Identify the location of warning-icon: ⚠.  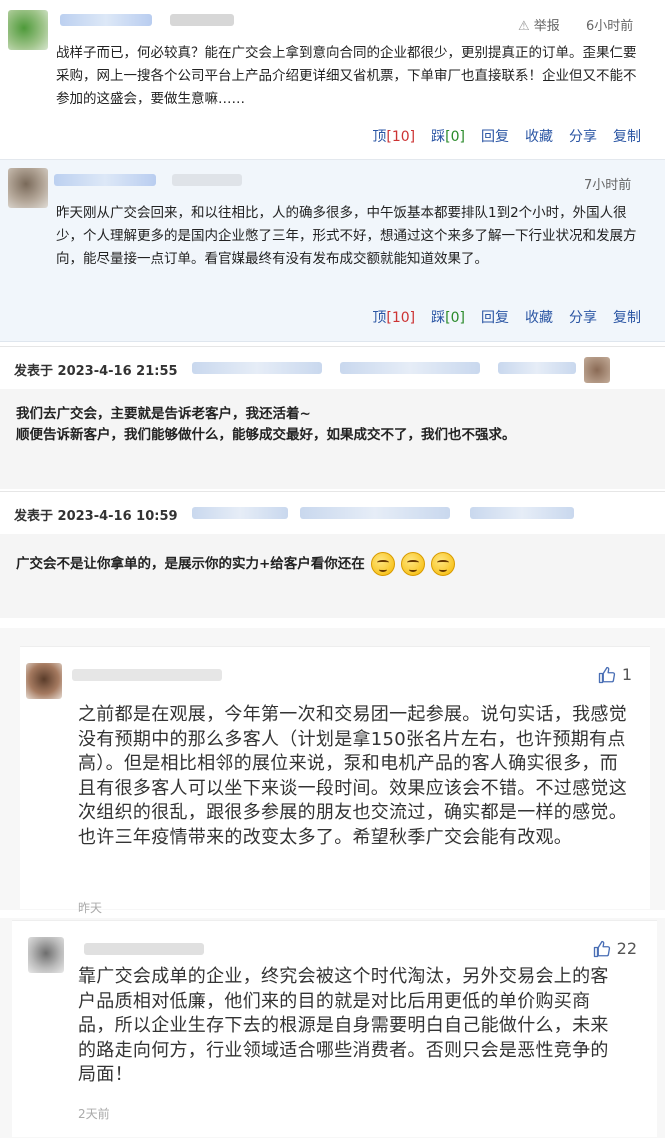
(524, 26).